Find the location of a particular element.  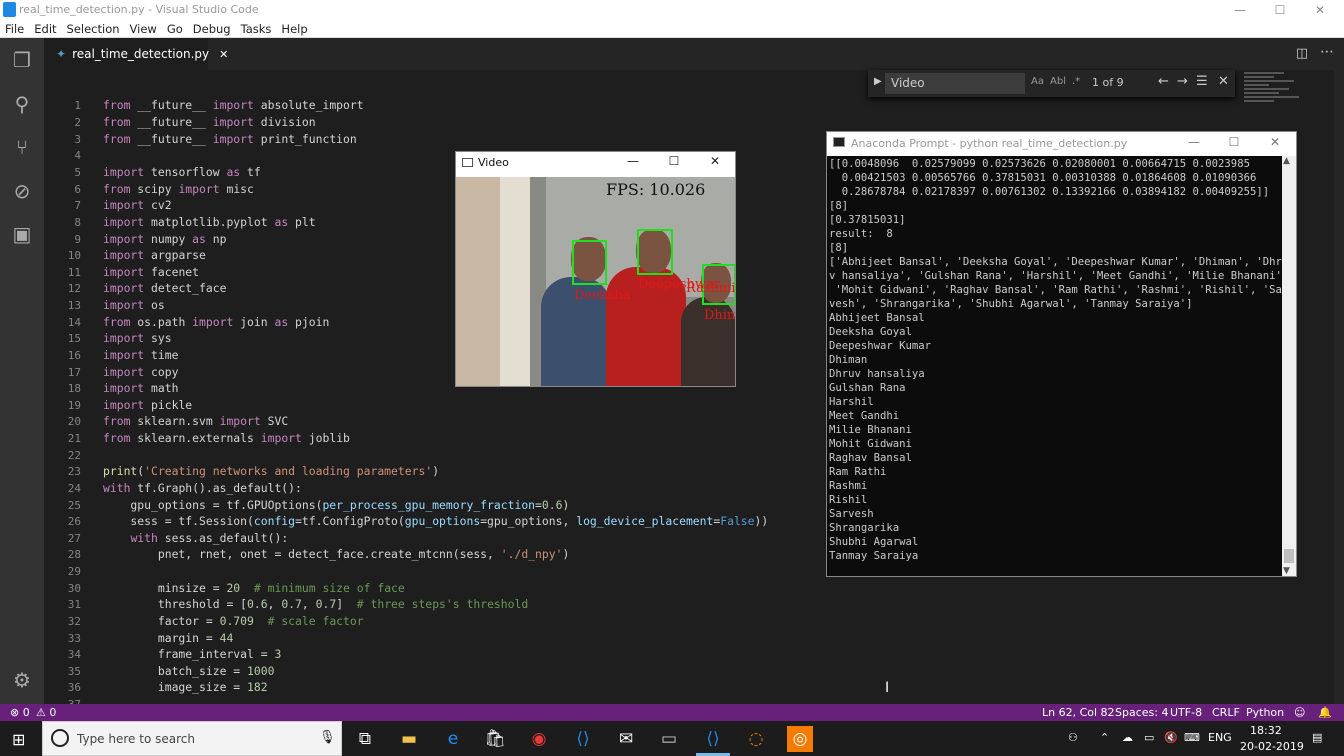

terminal-icon: ▭ is located at coordinates (669, 739).